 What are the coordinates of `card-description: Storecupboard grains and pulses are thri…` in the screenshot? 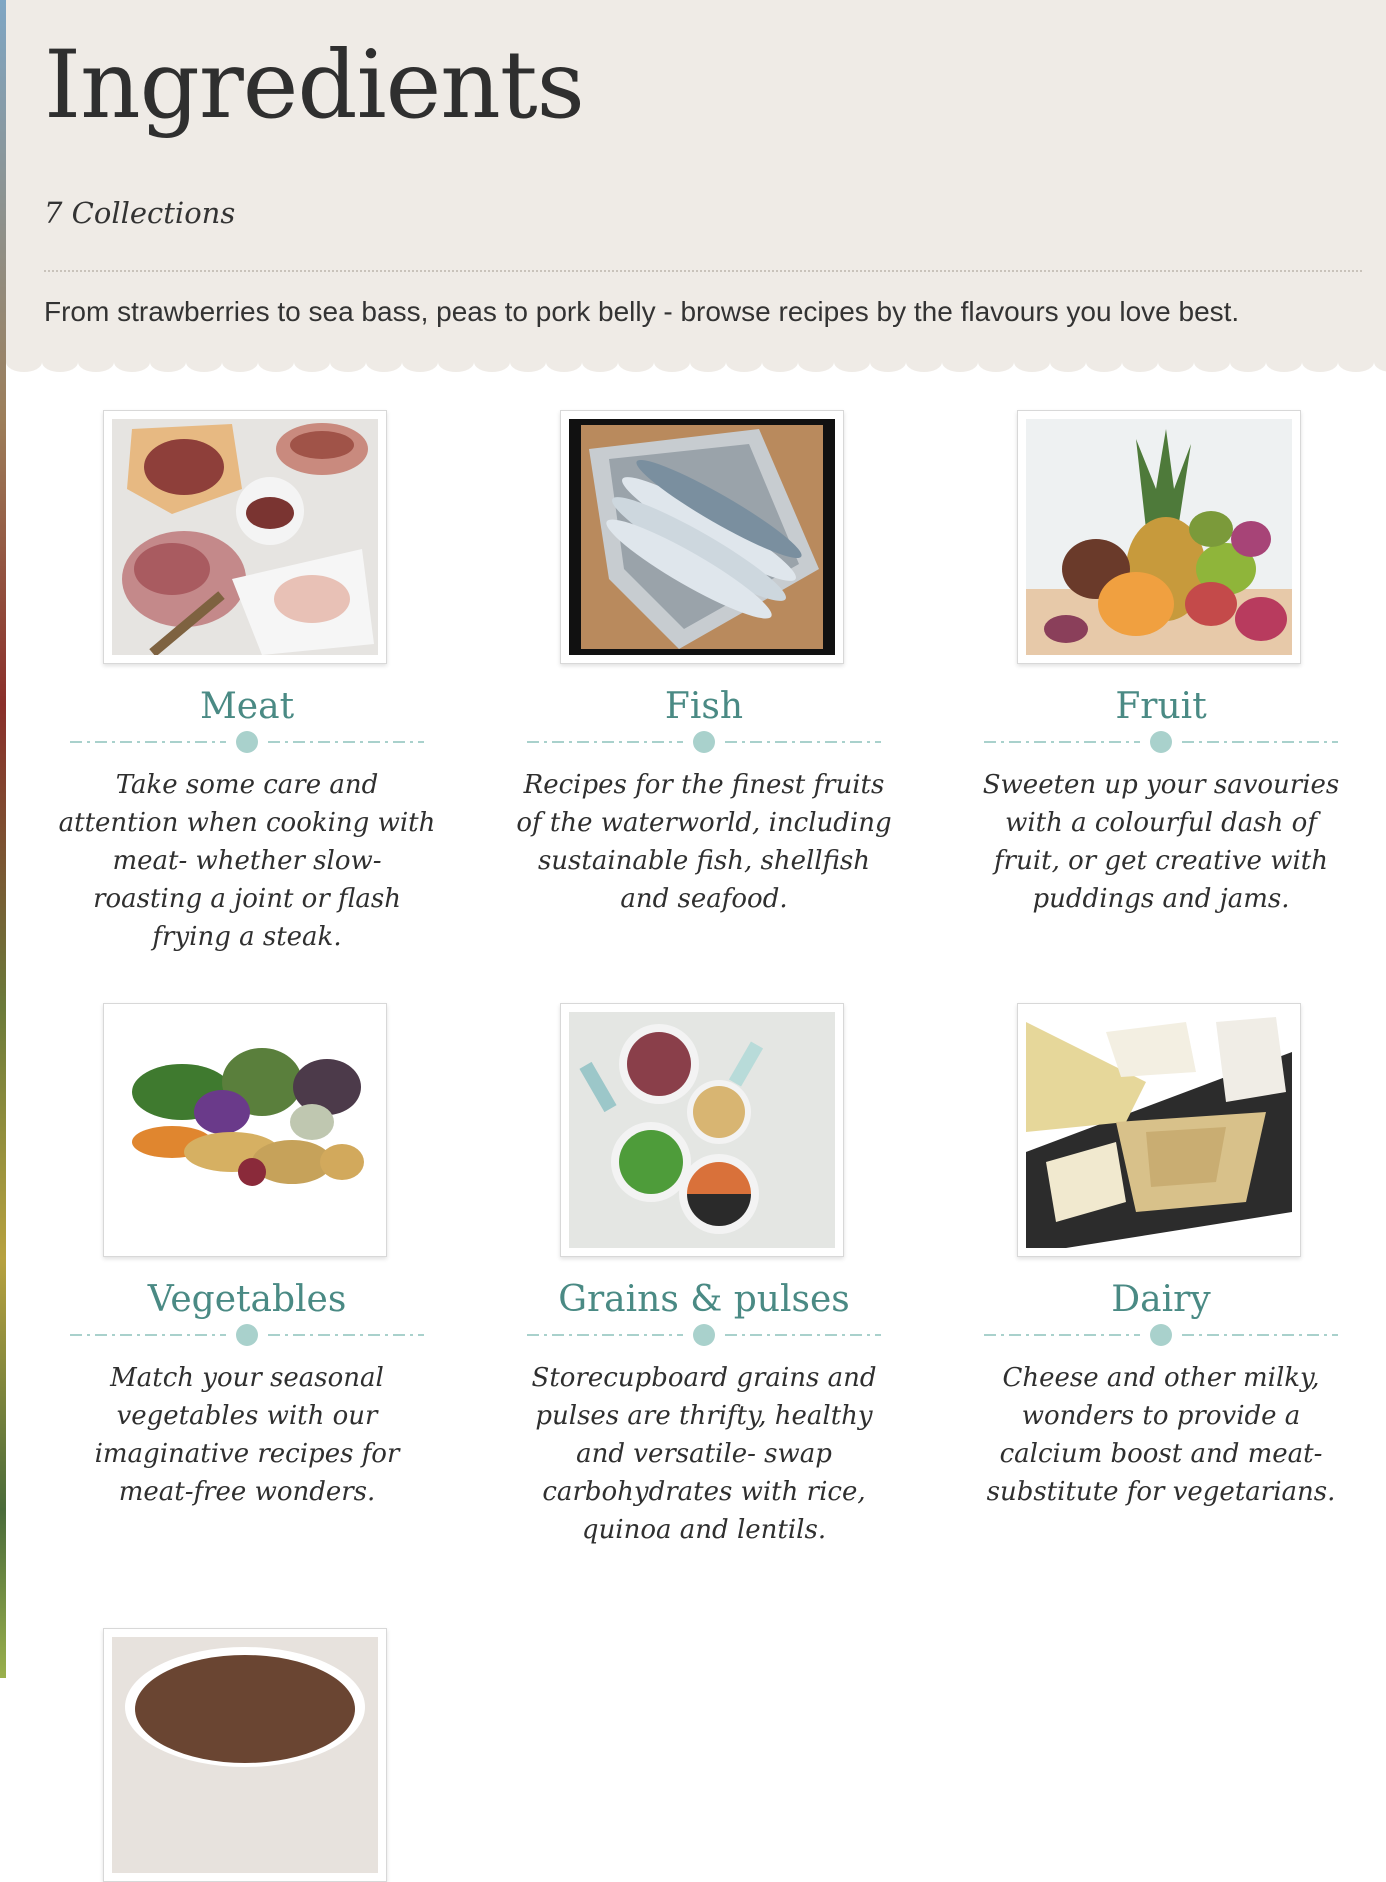 It's located at (704, 1454).